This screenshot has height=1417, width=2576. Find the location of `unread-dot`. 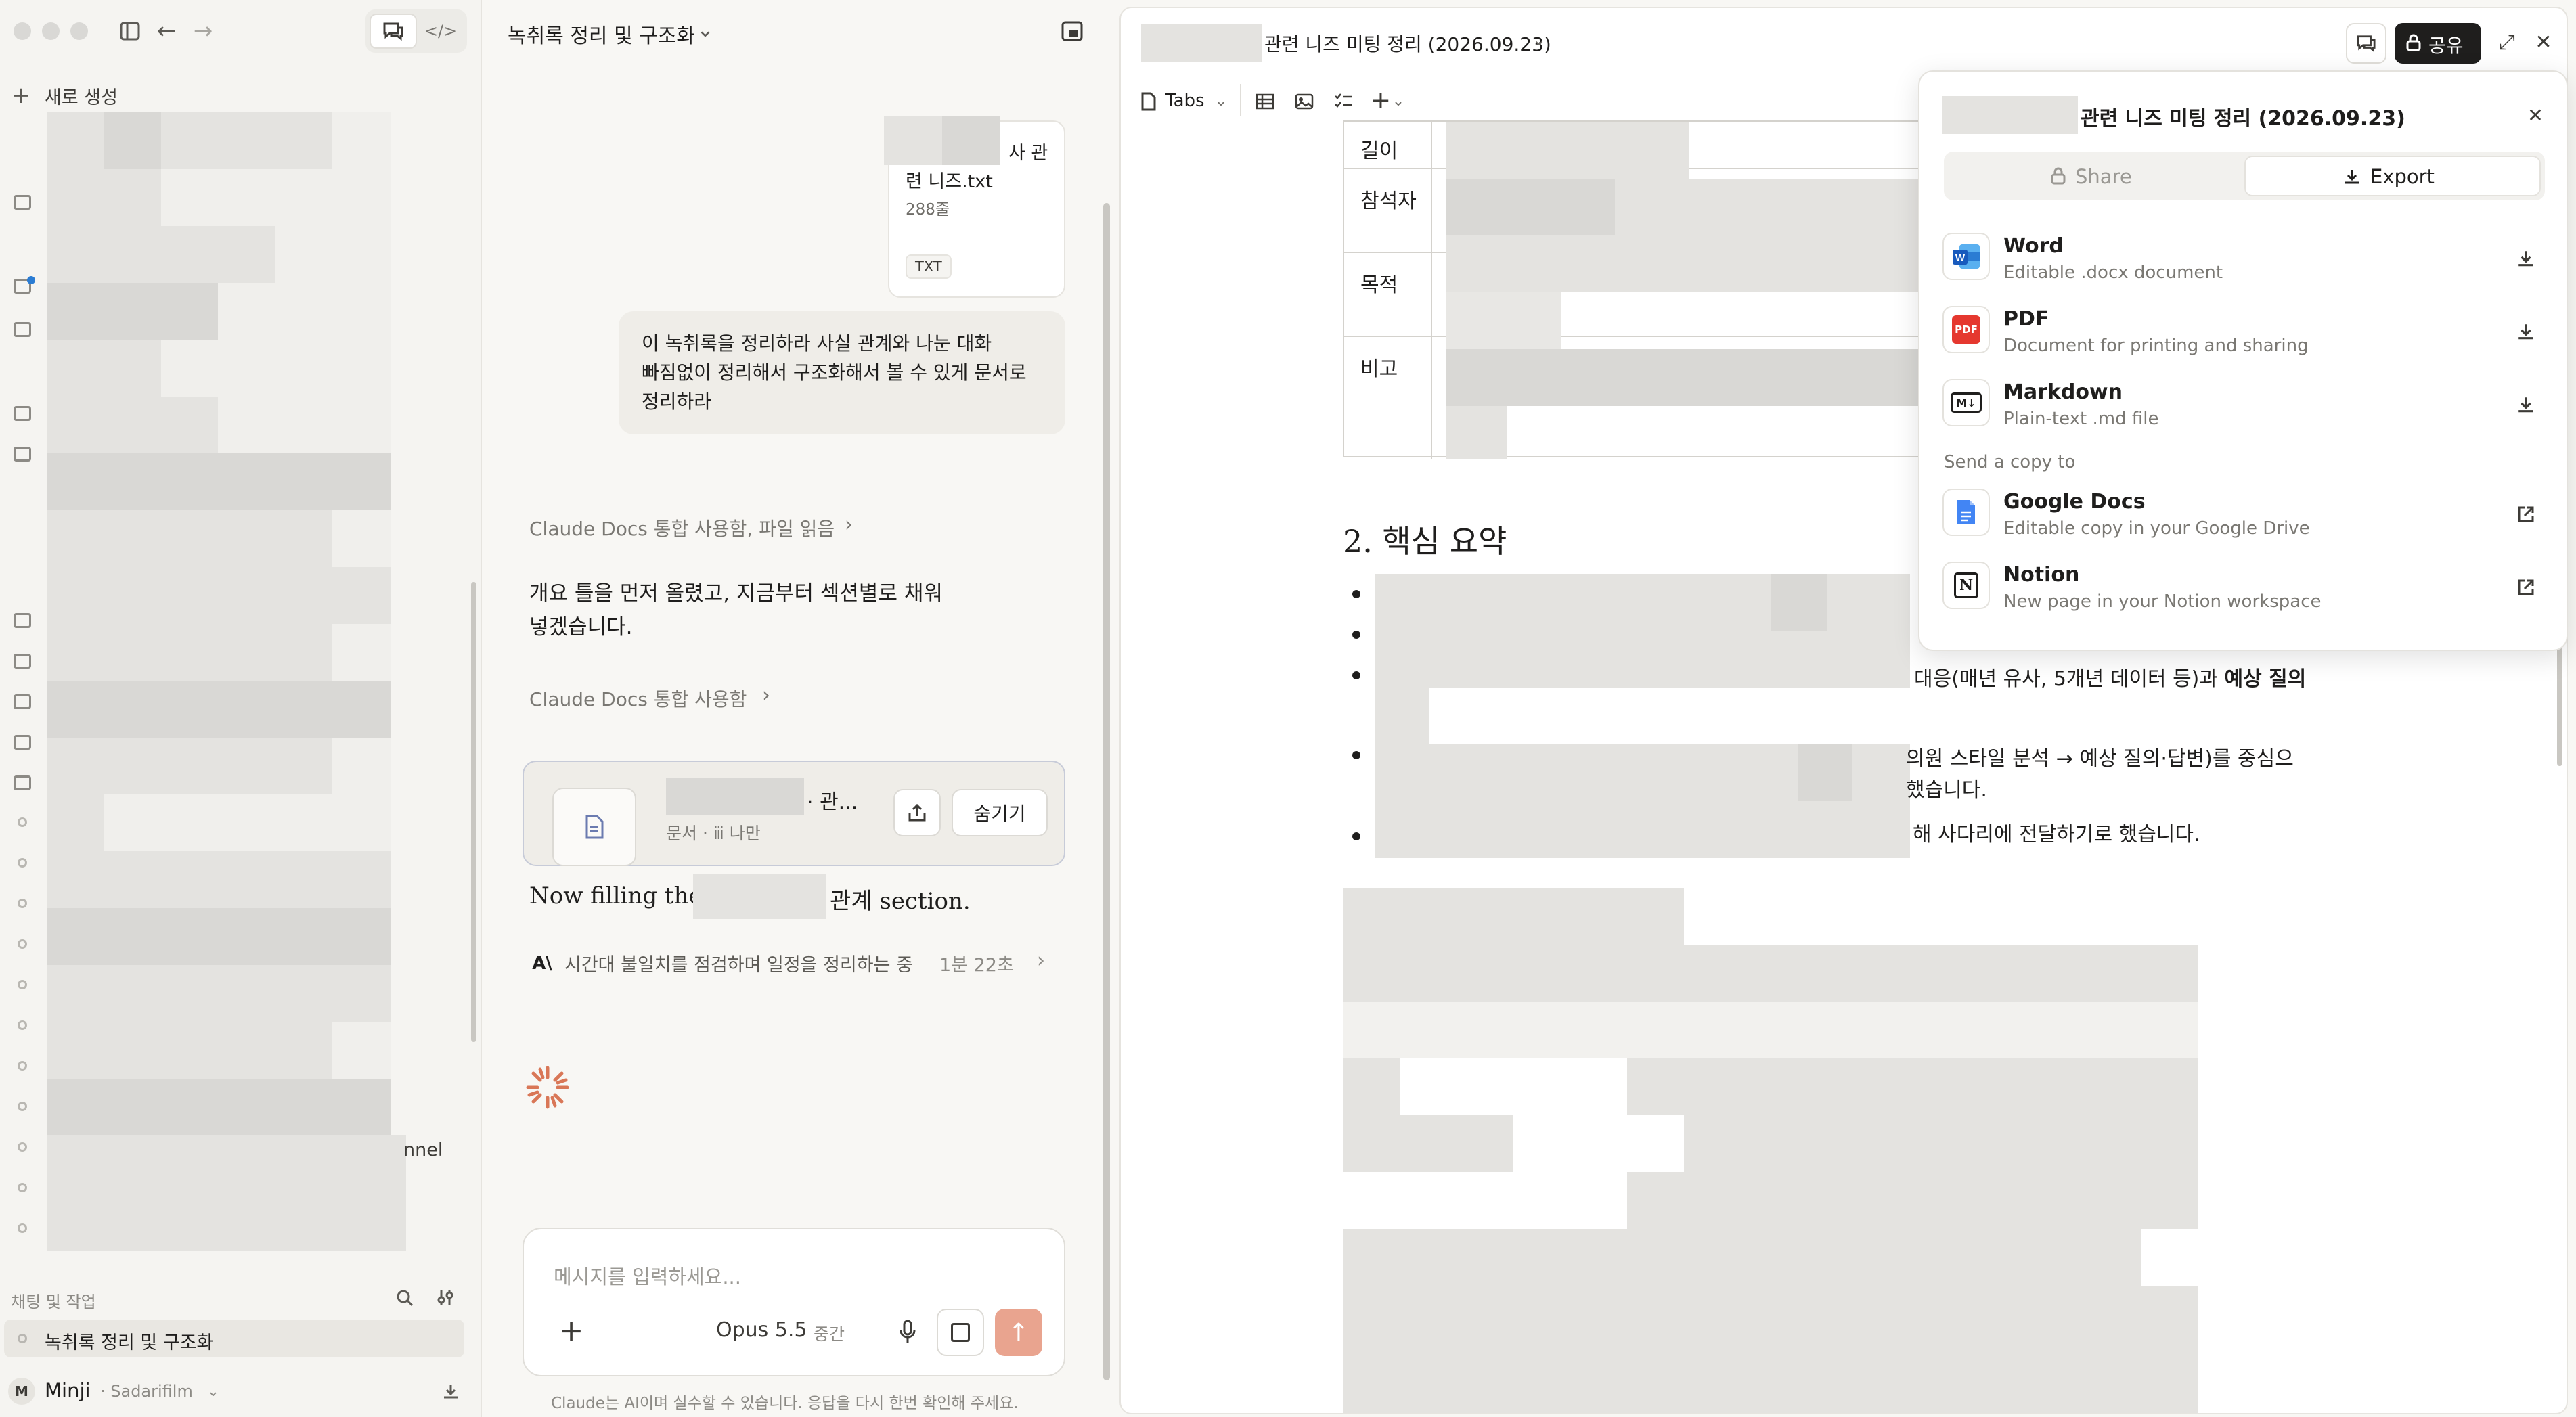

unread-dot is located at coordinates (31, 280).